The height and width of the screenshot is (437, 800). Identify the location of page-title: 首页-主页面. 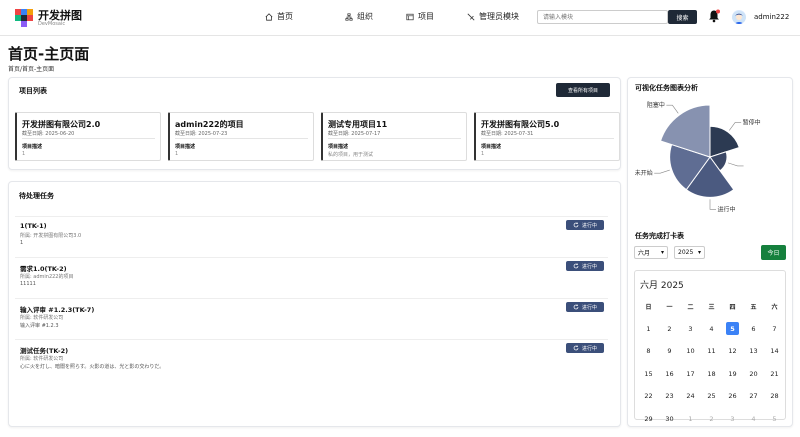
(49, 54).